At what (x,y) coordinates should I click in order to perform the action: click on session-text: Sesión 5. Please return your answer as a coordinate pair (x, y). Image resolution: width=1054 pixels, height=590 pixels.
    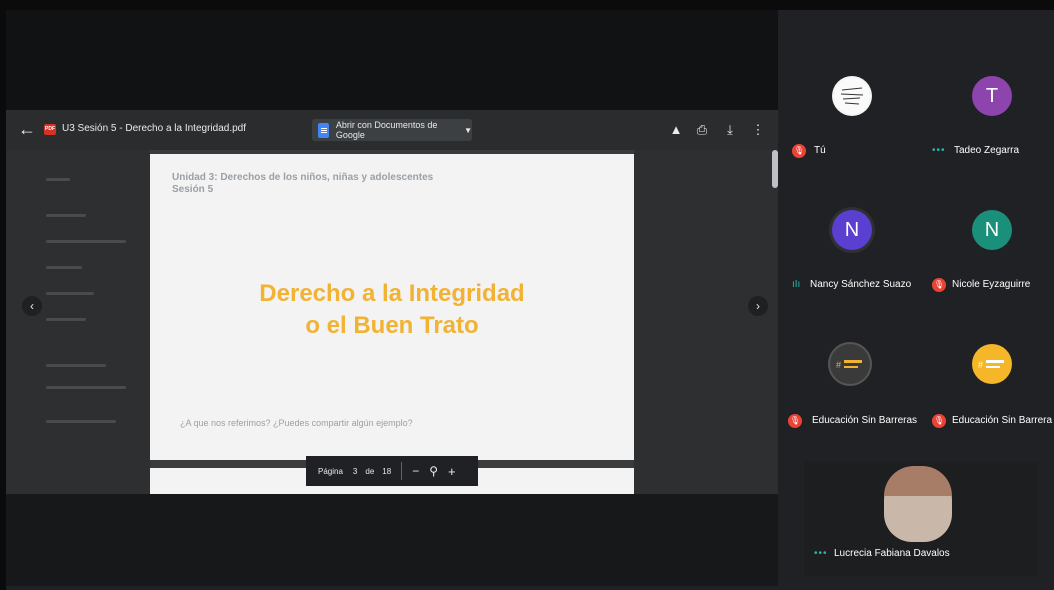
    Looking at the image, I should click on (193, 189).